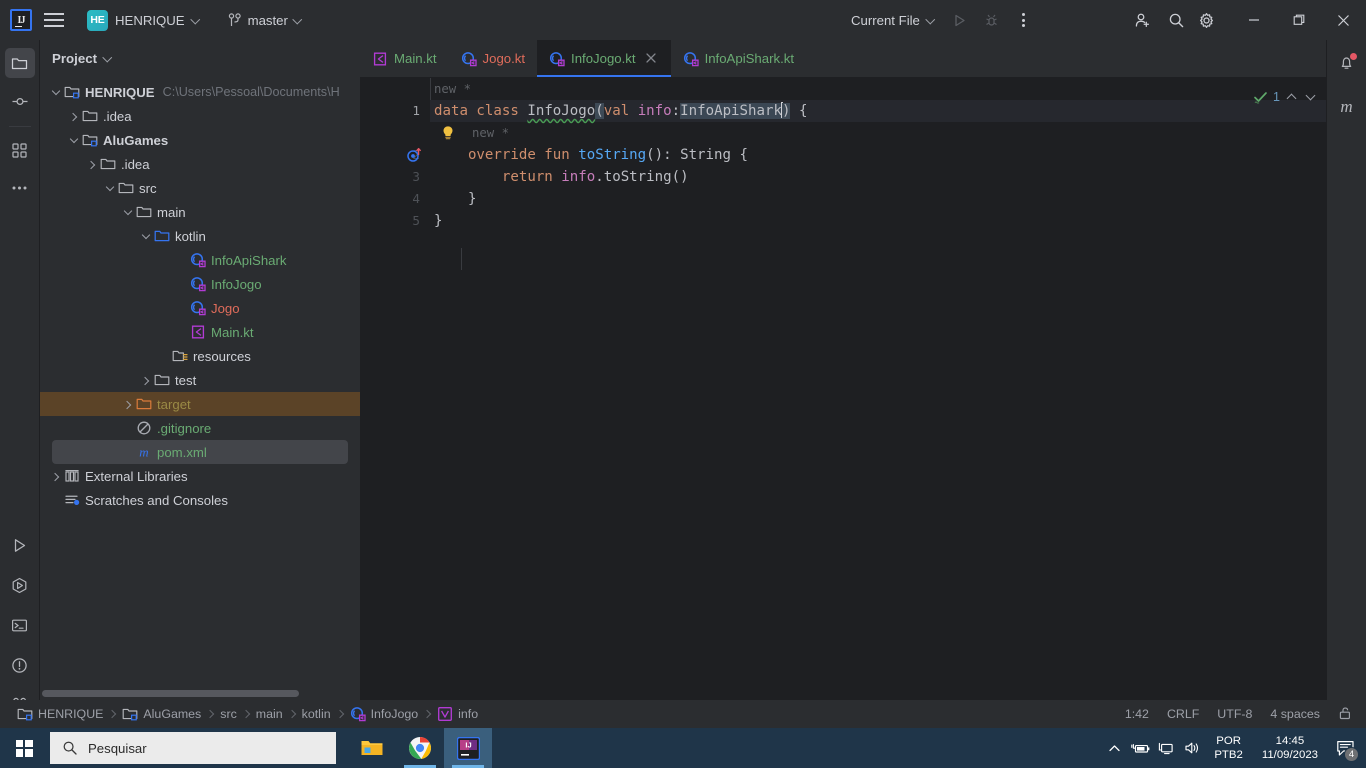  I want to click on breadcrumb-item-henrique: HENRIQUE, so click(60, 714).